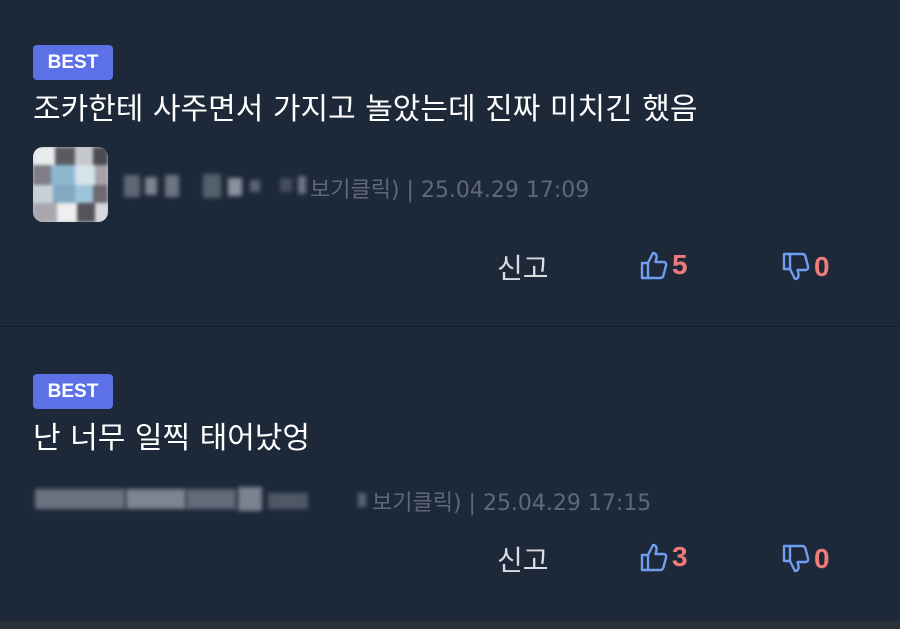 The height and width of the screenshot is (629, 900). I want to click on comment-text: 조카한테 사주면서 가지고 놀았는데 진짜 미치긴 했음, so click(365, 109).